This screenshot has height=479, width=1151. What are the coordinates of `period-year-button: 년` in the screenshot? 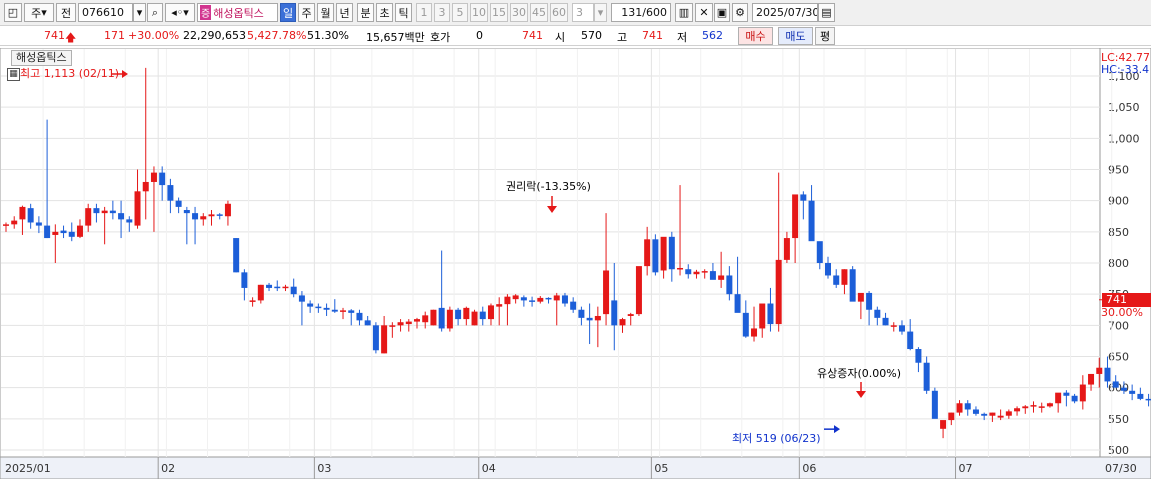 It's located at (344, 12).